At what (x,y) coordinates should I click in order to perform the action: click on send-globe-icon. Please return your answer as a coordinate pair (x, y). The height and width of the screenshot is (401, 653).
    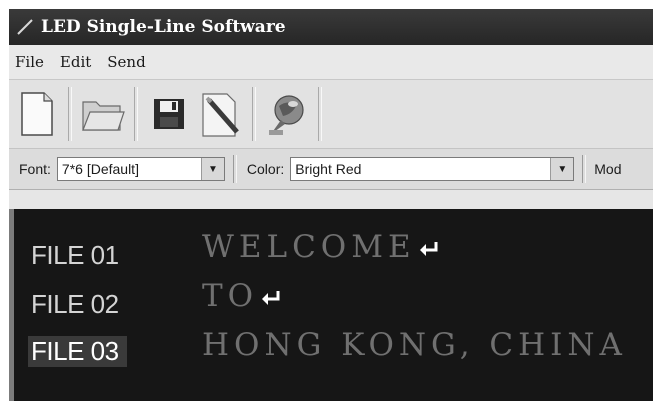
    Looking at the image, I should click on (286, 115).